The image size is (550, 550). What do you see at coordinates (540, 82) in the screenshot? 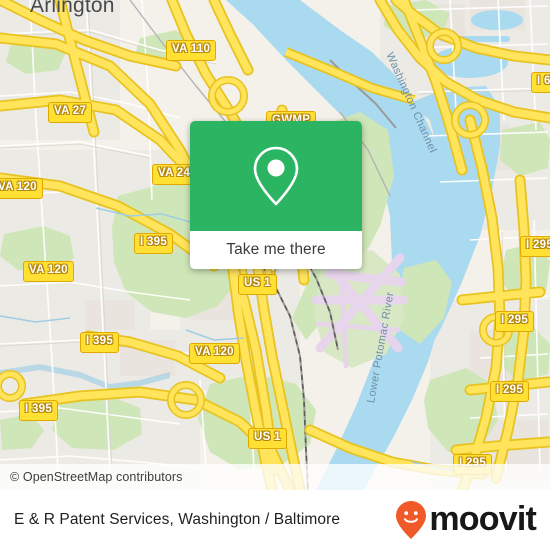
I see `road-shield-i-6: I 6` at bounding box center [540, 82].